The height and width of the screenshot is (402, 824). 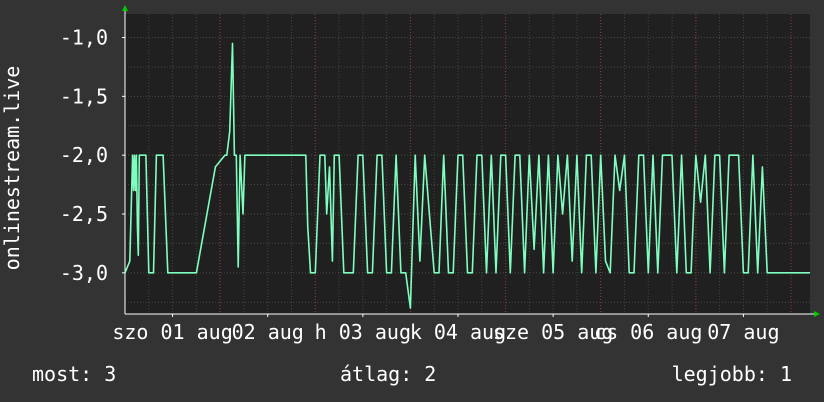 What do you see at coordinates (172, 332) in the screenshot?
I see `x-tick-label: szo 01 aug` at bounding box center [172, 332].